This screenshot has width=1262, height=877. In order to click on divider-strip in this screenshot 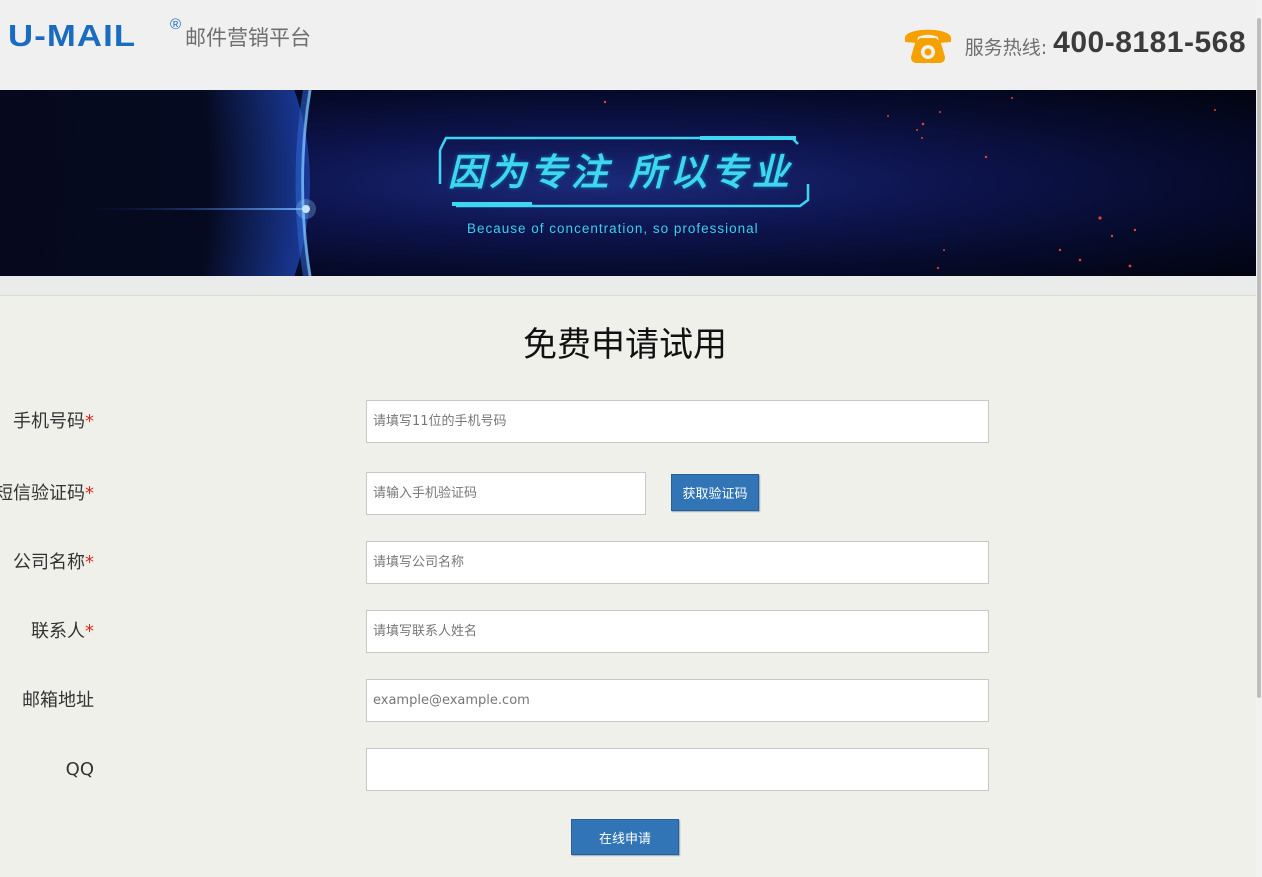, I will do `click(628, 286)`.